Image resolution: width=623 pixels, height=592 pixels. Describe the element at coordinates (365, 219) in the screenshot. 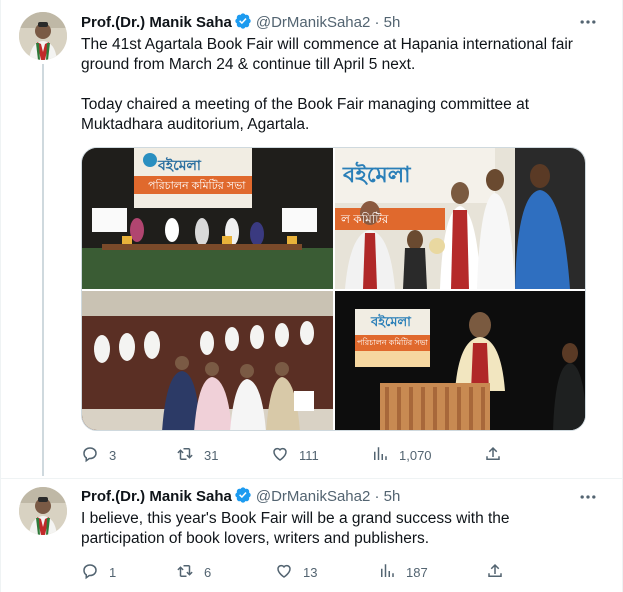

I see `photo-2-subtitle: ল কমিটির` at that location.